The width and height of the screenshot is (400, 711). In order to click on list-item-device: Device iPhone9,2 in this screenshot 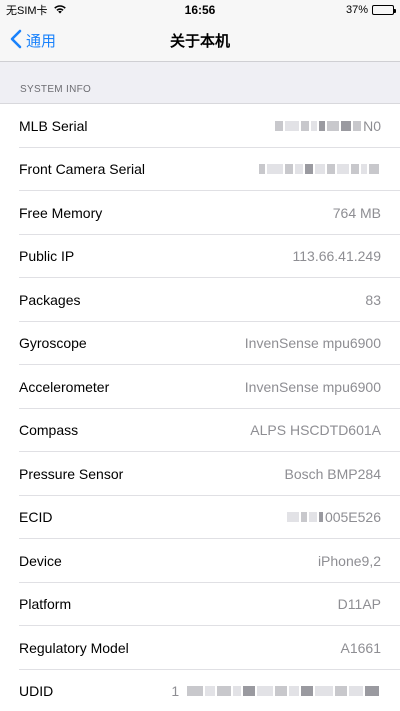, I will do `click(200, 561)`.